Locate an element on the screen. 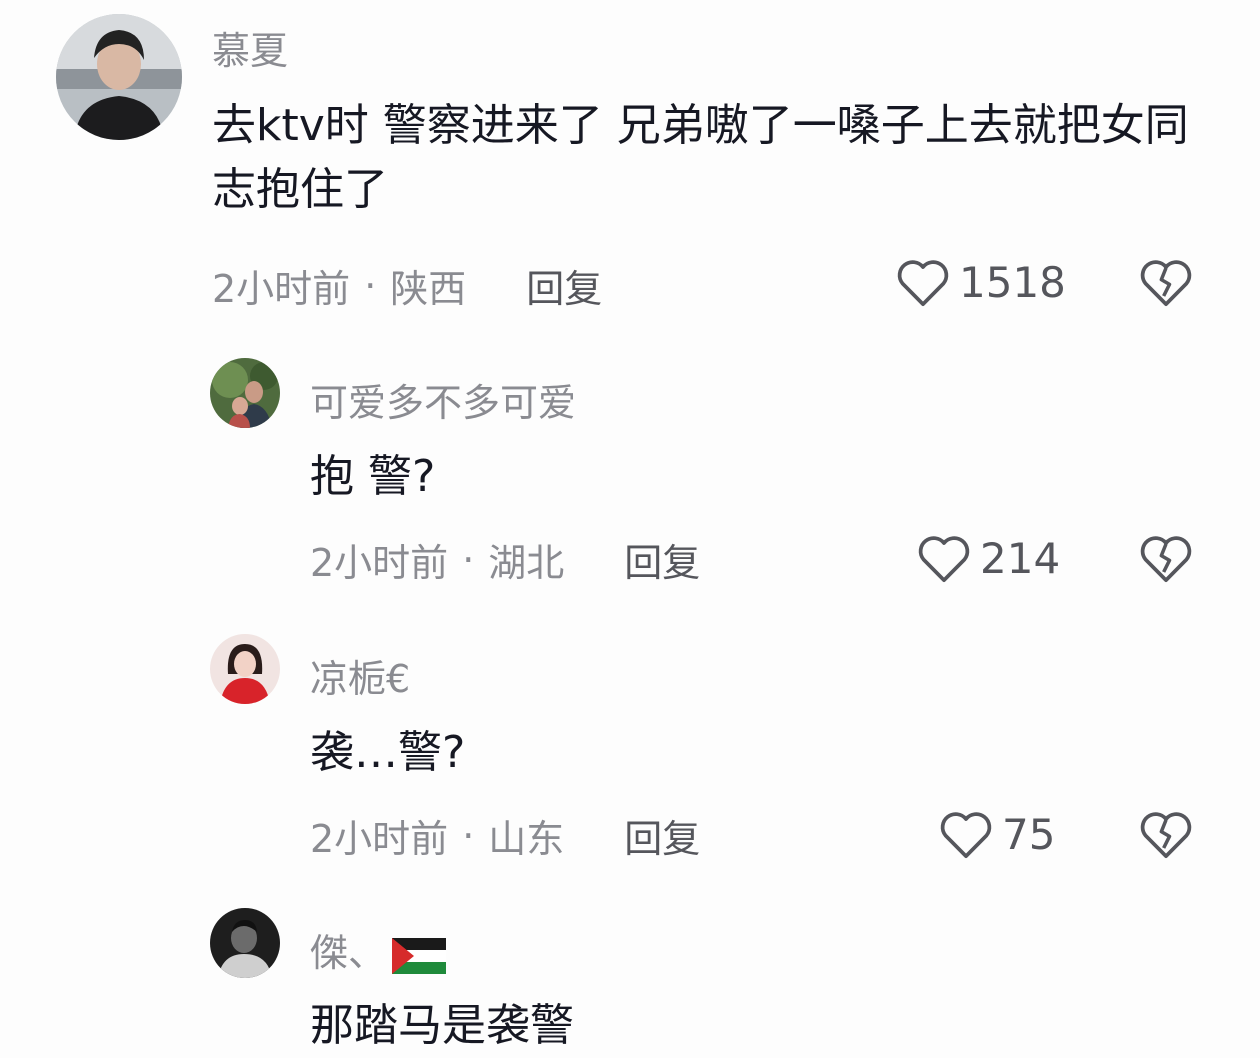  comment-location: 陕西 is located at coordinates (428, 289).